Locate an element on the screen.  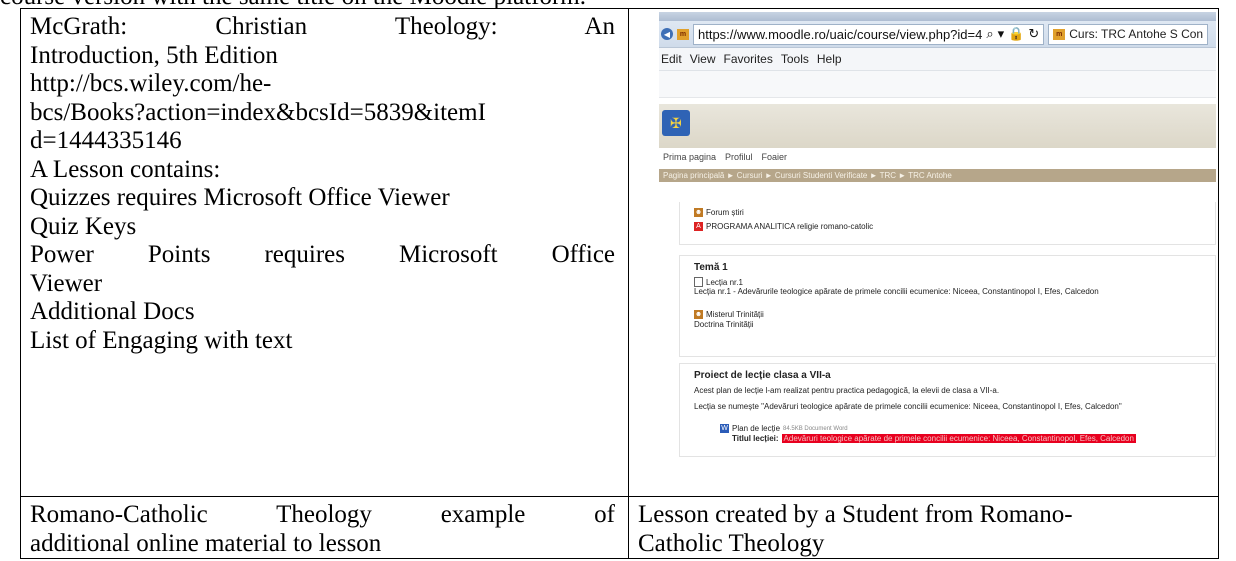
menu-help: Help is located at coordinates (829, 59).